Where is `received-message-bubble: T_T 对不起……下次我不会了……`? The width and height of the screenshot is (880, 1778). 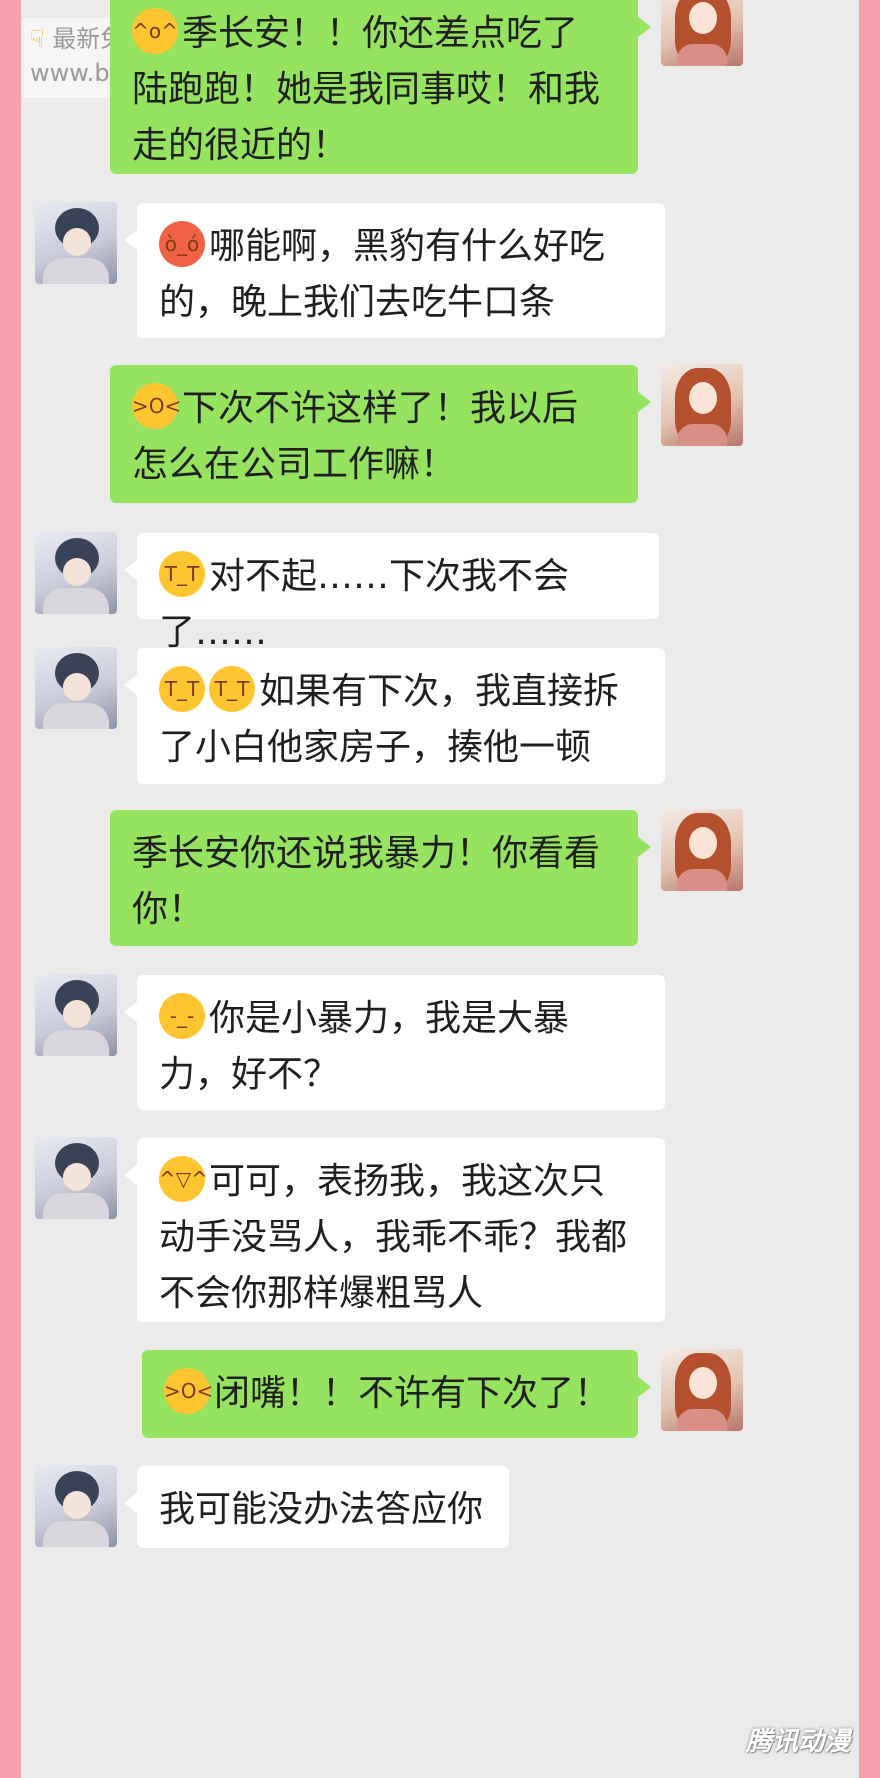
received-message-bubble: T_T 对不起……下次我不会了…… is located at coordinates (391, 593).